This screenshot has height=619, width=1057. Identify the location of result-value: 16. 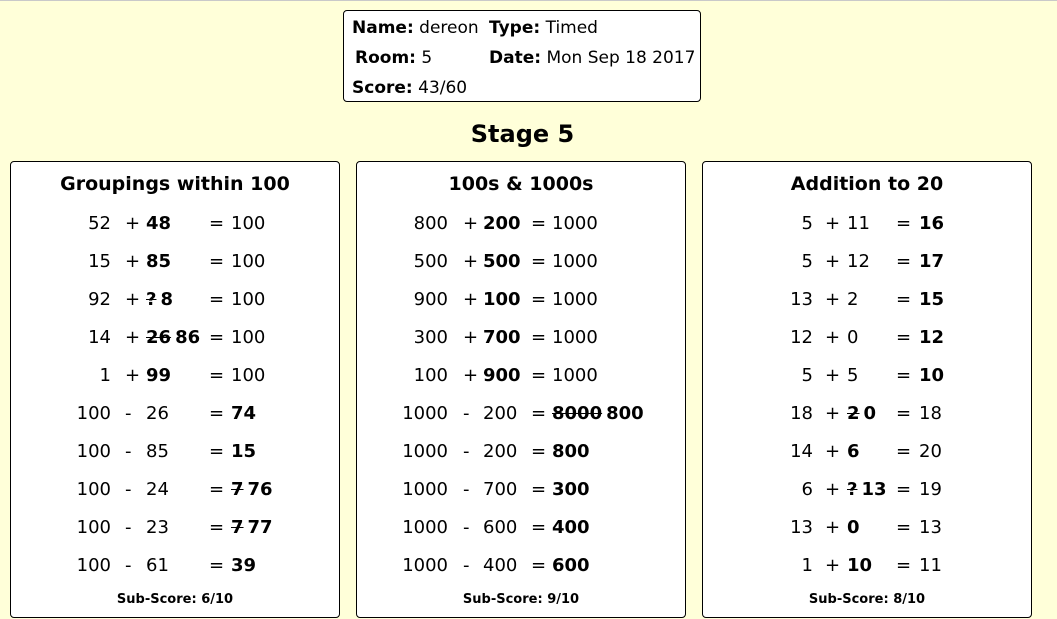
(932, 223).